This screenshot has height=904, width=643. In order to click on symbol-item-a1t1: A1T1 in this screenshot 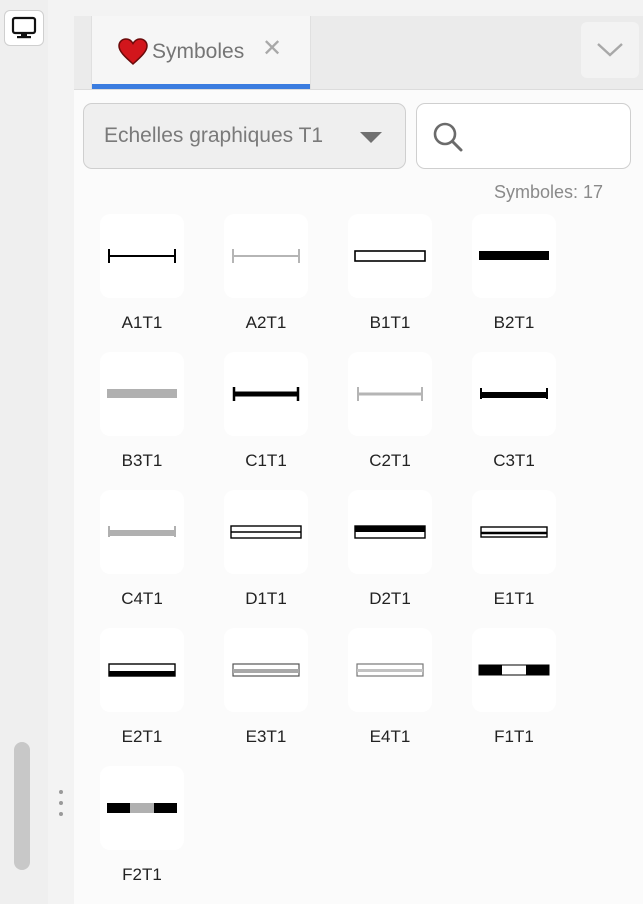, I will do `click(142, 274)`.